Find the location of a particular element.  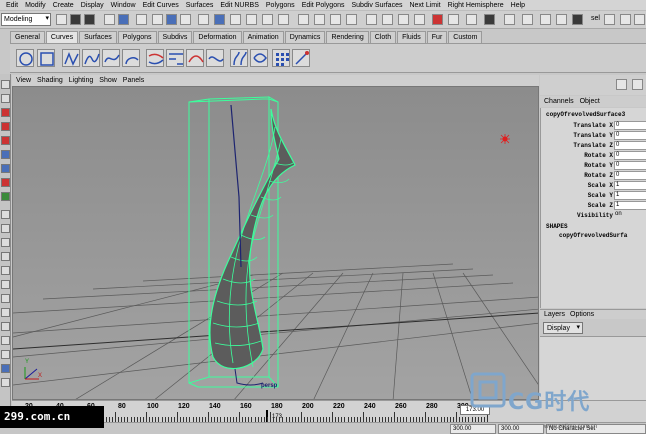

options-menu: Options is located at coordinates (582, 314).